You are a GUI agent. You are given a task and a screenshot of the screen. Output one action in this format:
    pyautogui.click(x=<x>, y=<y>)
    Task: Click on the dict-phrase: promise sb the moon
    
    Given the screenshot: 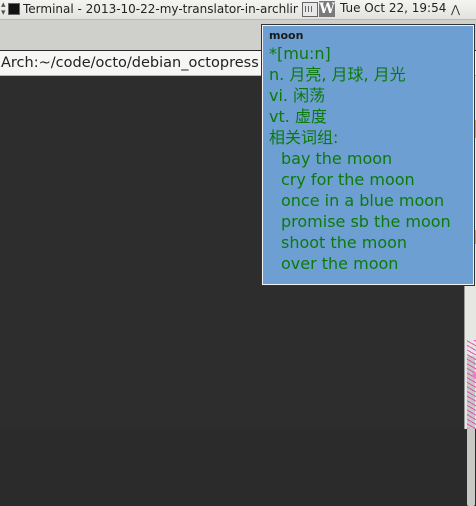 What is the action you would take?
    pyautogui.click(x=366, y=221)
    